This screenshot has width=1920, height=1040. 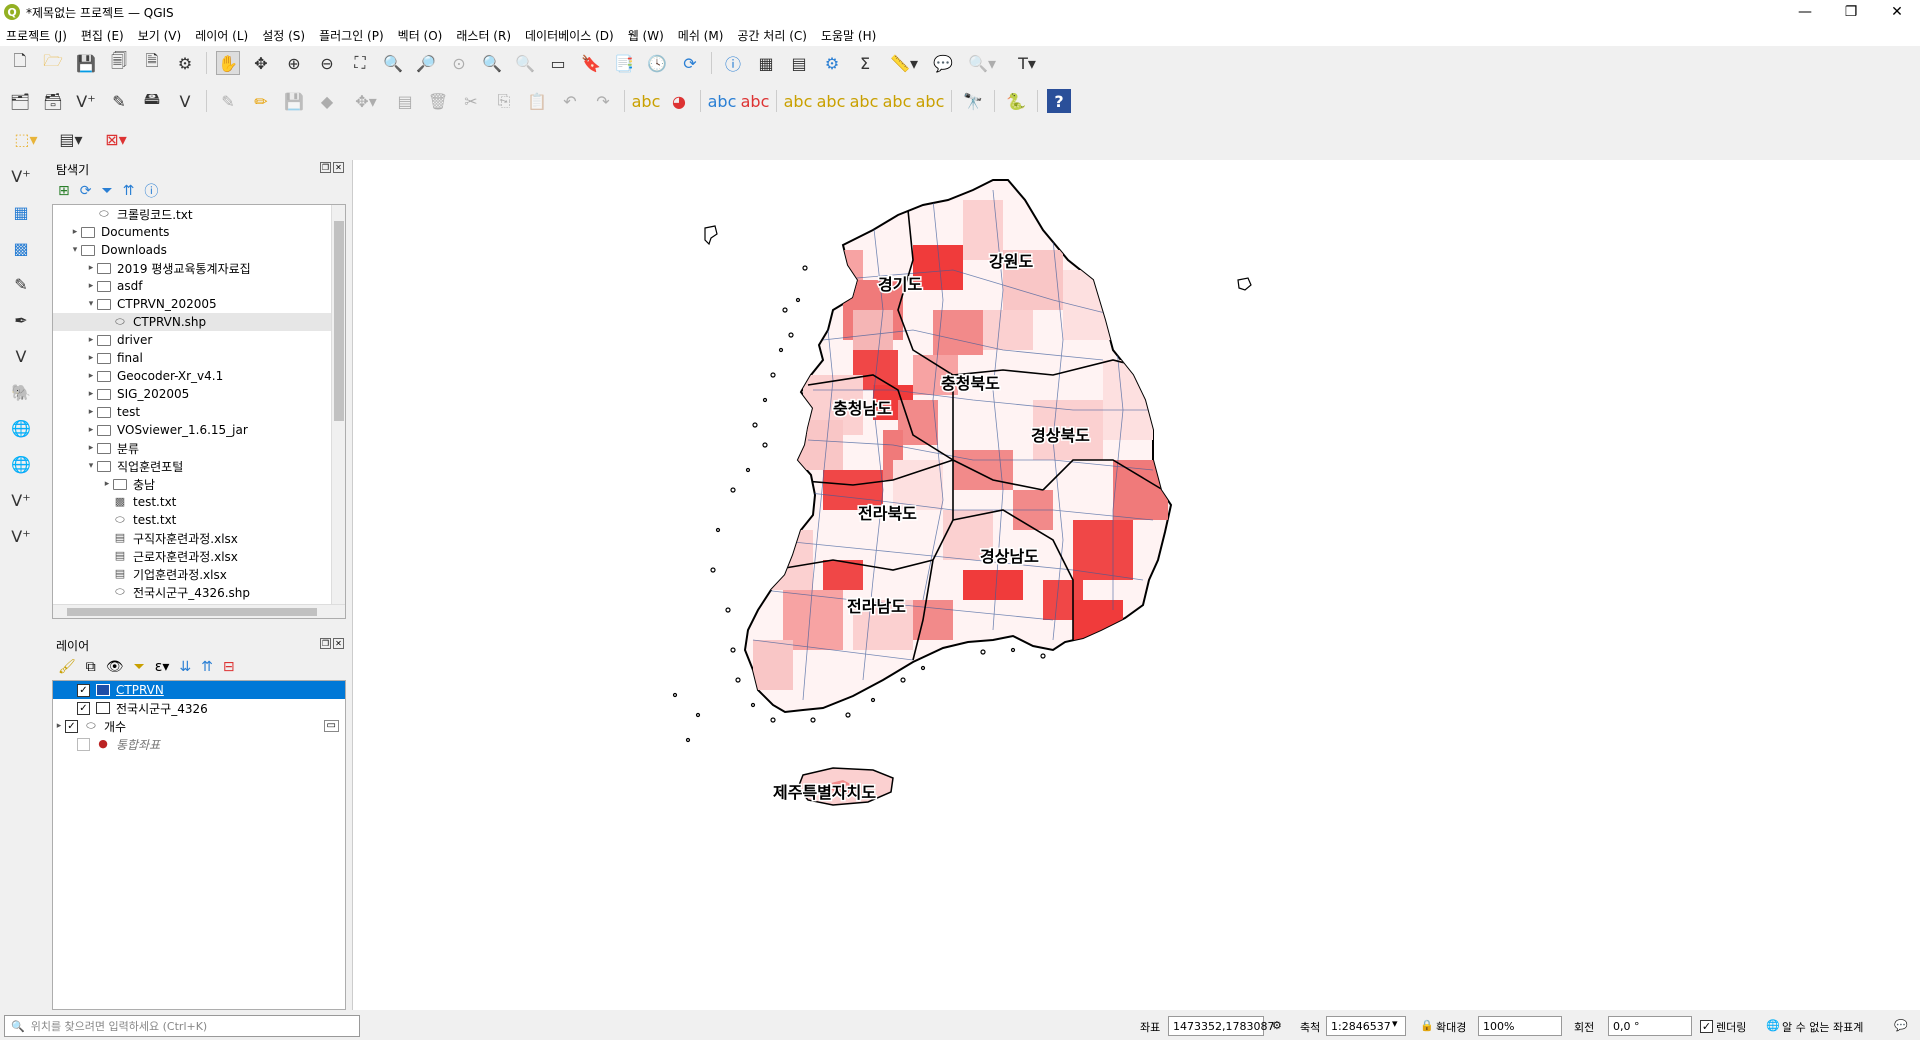 What do you see at coordinates (199, 556) in the screenshot?
I see `browser-item: ▤ 근로자훈련과정.xlsx` at bounding box center [199, 556].